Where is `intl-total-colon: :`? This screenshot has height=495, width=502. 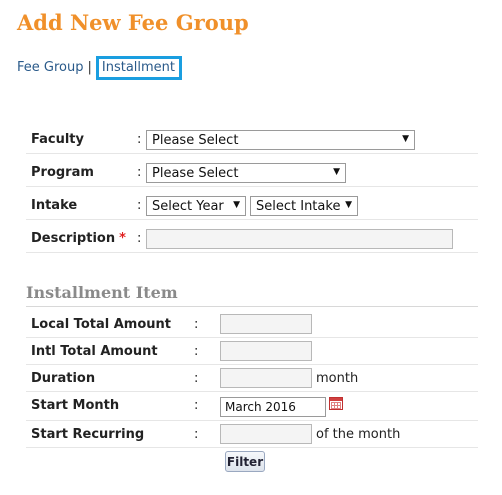
intl-total-colon: : is located at coordinates (196, 351).